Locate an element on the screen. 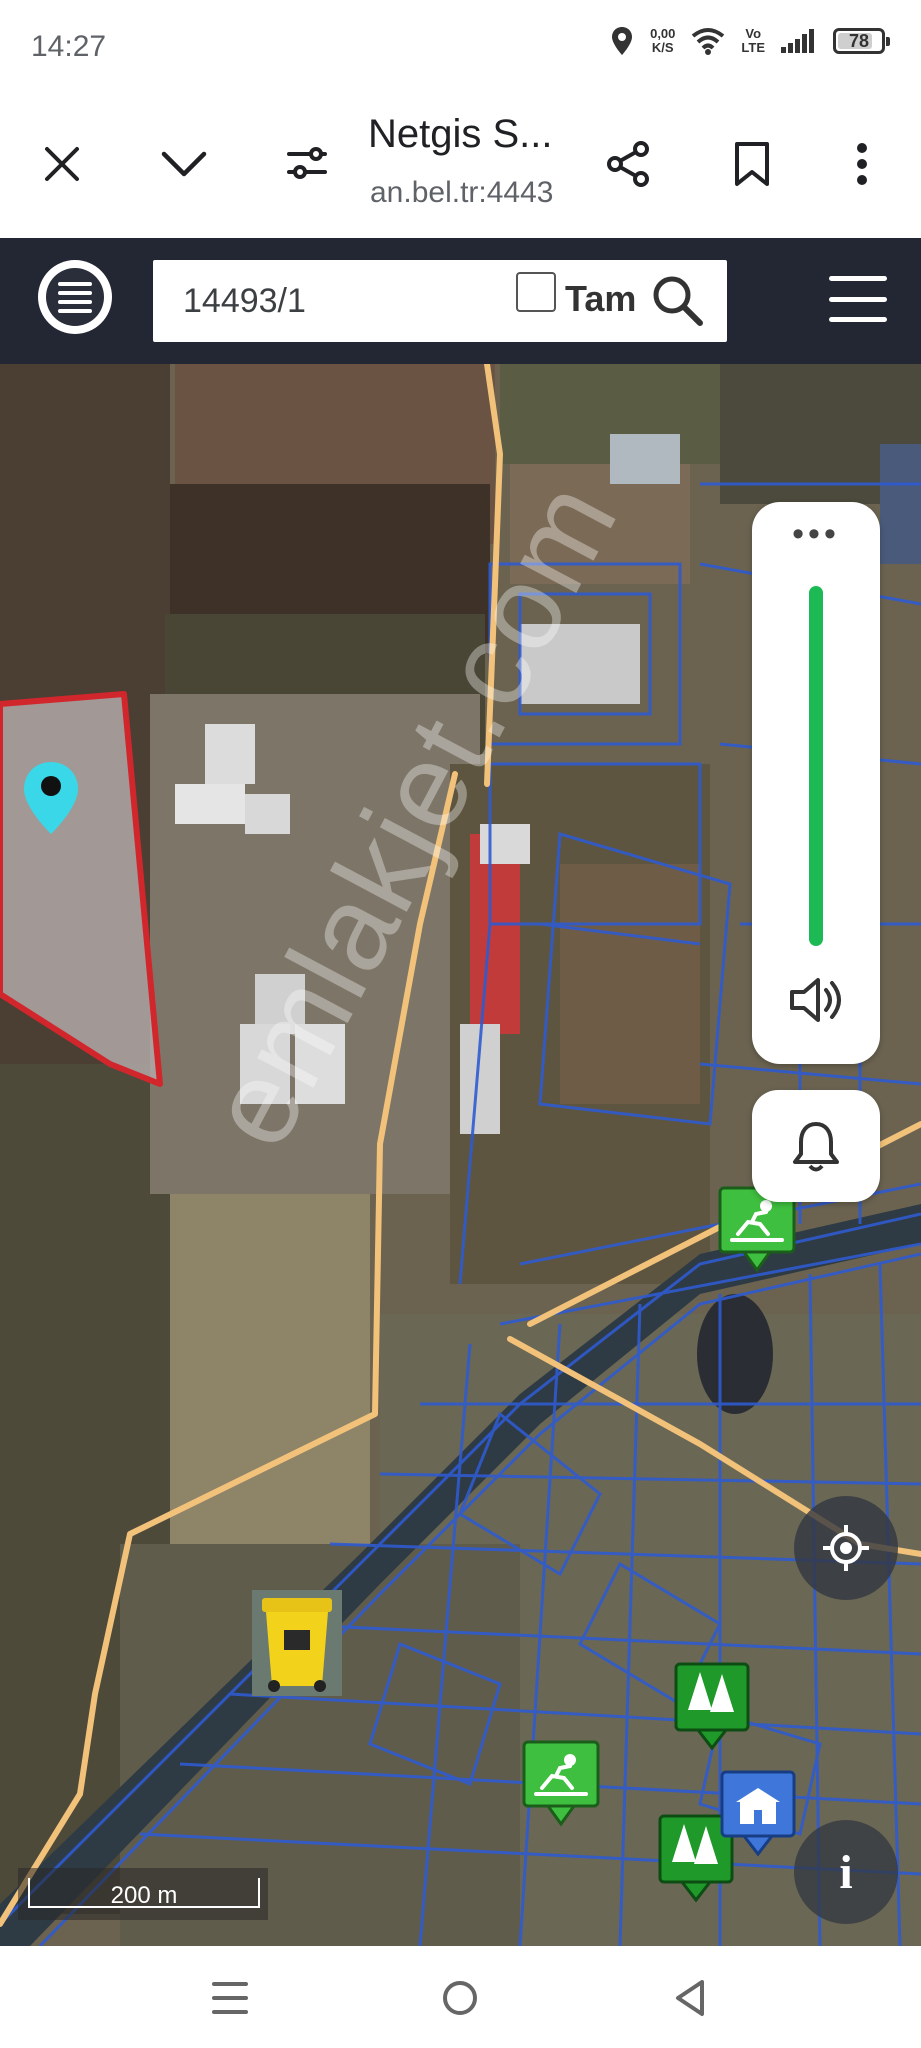 The image size is (921, 2048). close-icon is located at coordinates (62, 164).